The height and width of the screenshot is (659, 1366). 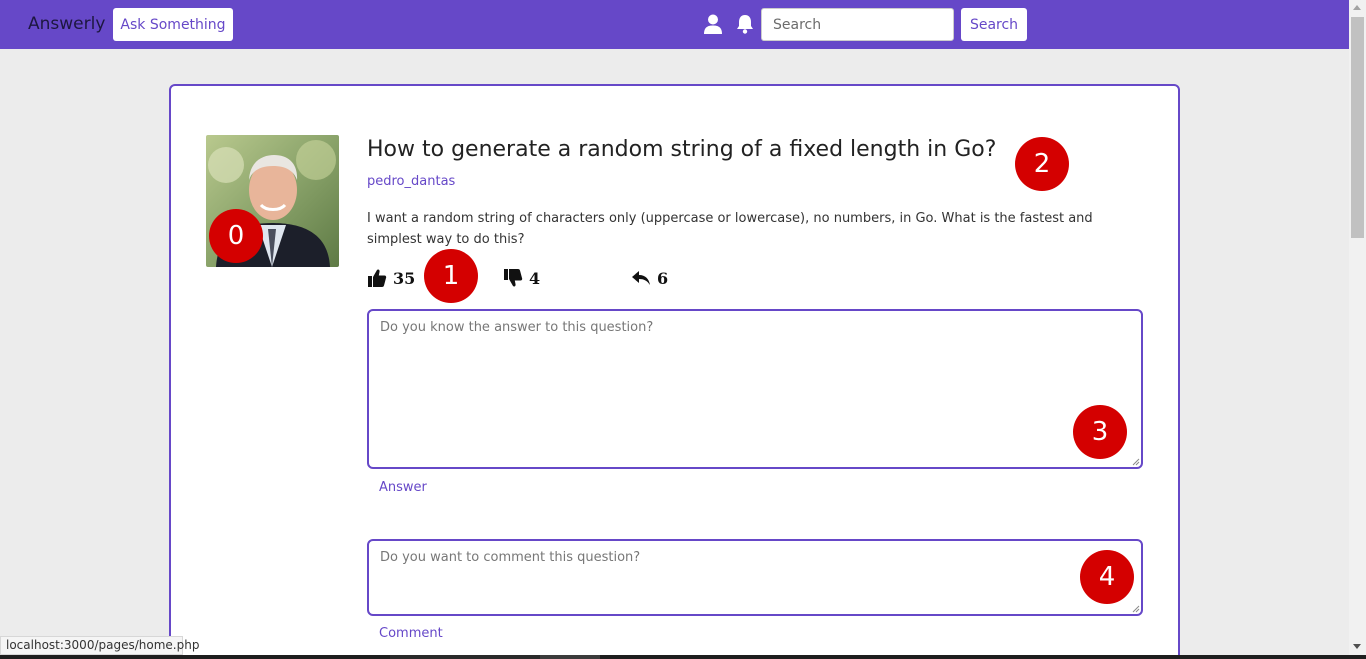 What do you see at coordinates (411, 181) in the screenshot?
I see `question-author-link: pedro_dantas` at bounding box center [411, 181].